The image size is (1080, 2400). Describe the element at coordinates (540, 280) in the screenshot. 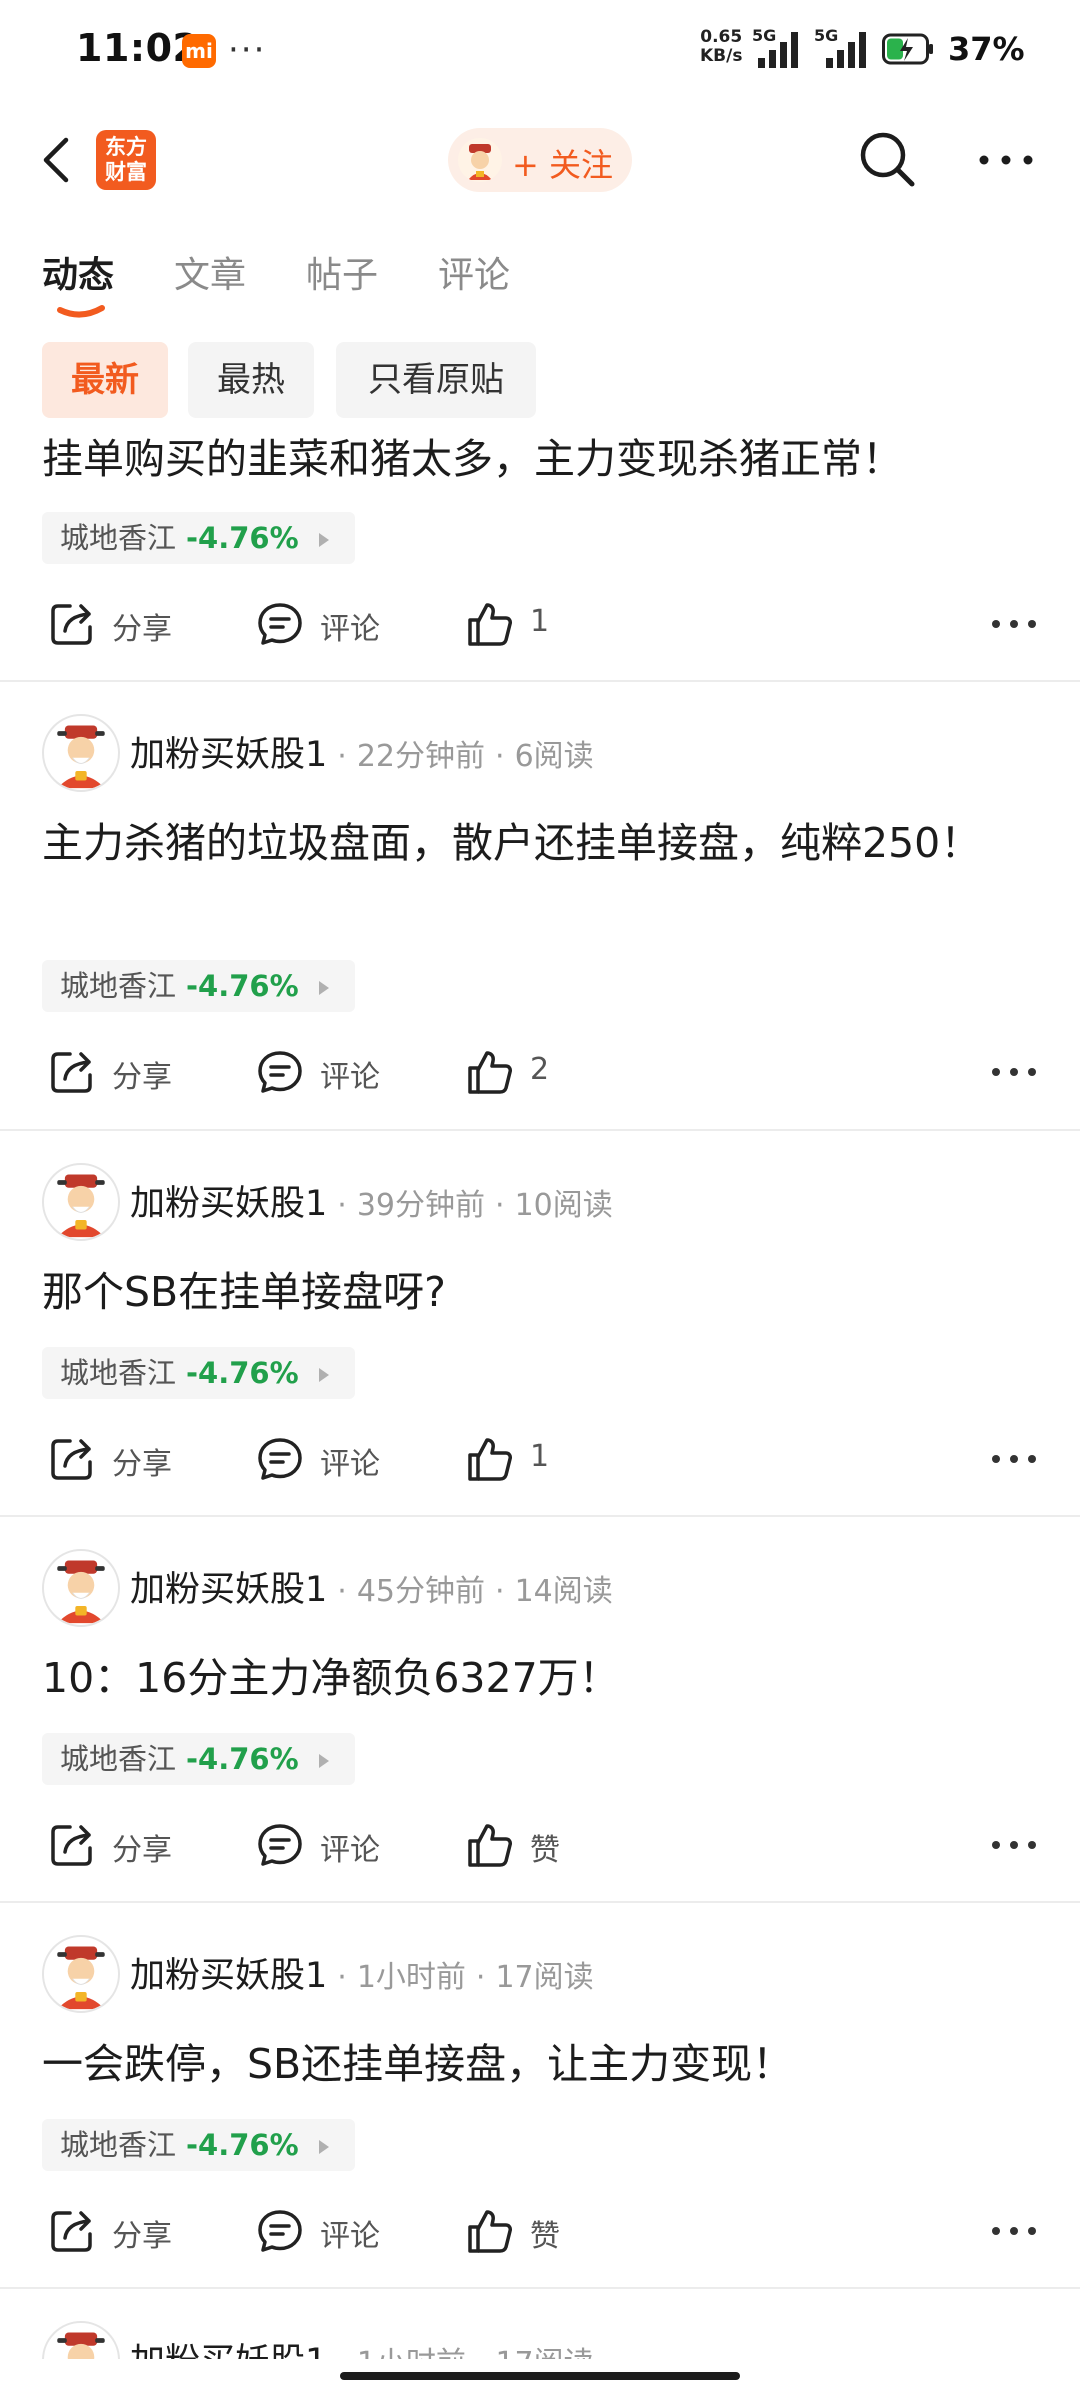

I see `content-tabs: 动态 文章 帖子 评论` at that location.